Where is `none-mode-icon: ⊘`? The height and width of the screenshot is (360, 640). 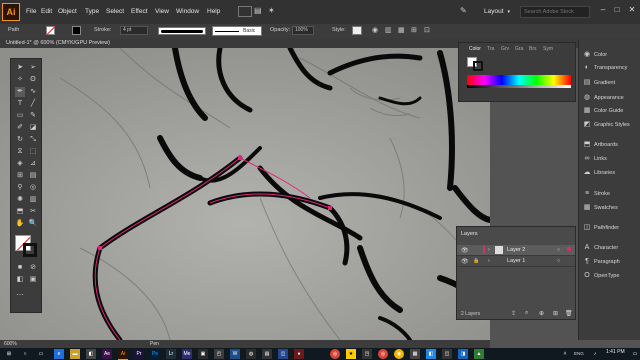
none-mode-icon: ⊘ is located at coordinates (33, 268).